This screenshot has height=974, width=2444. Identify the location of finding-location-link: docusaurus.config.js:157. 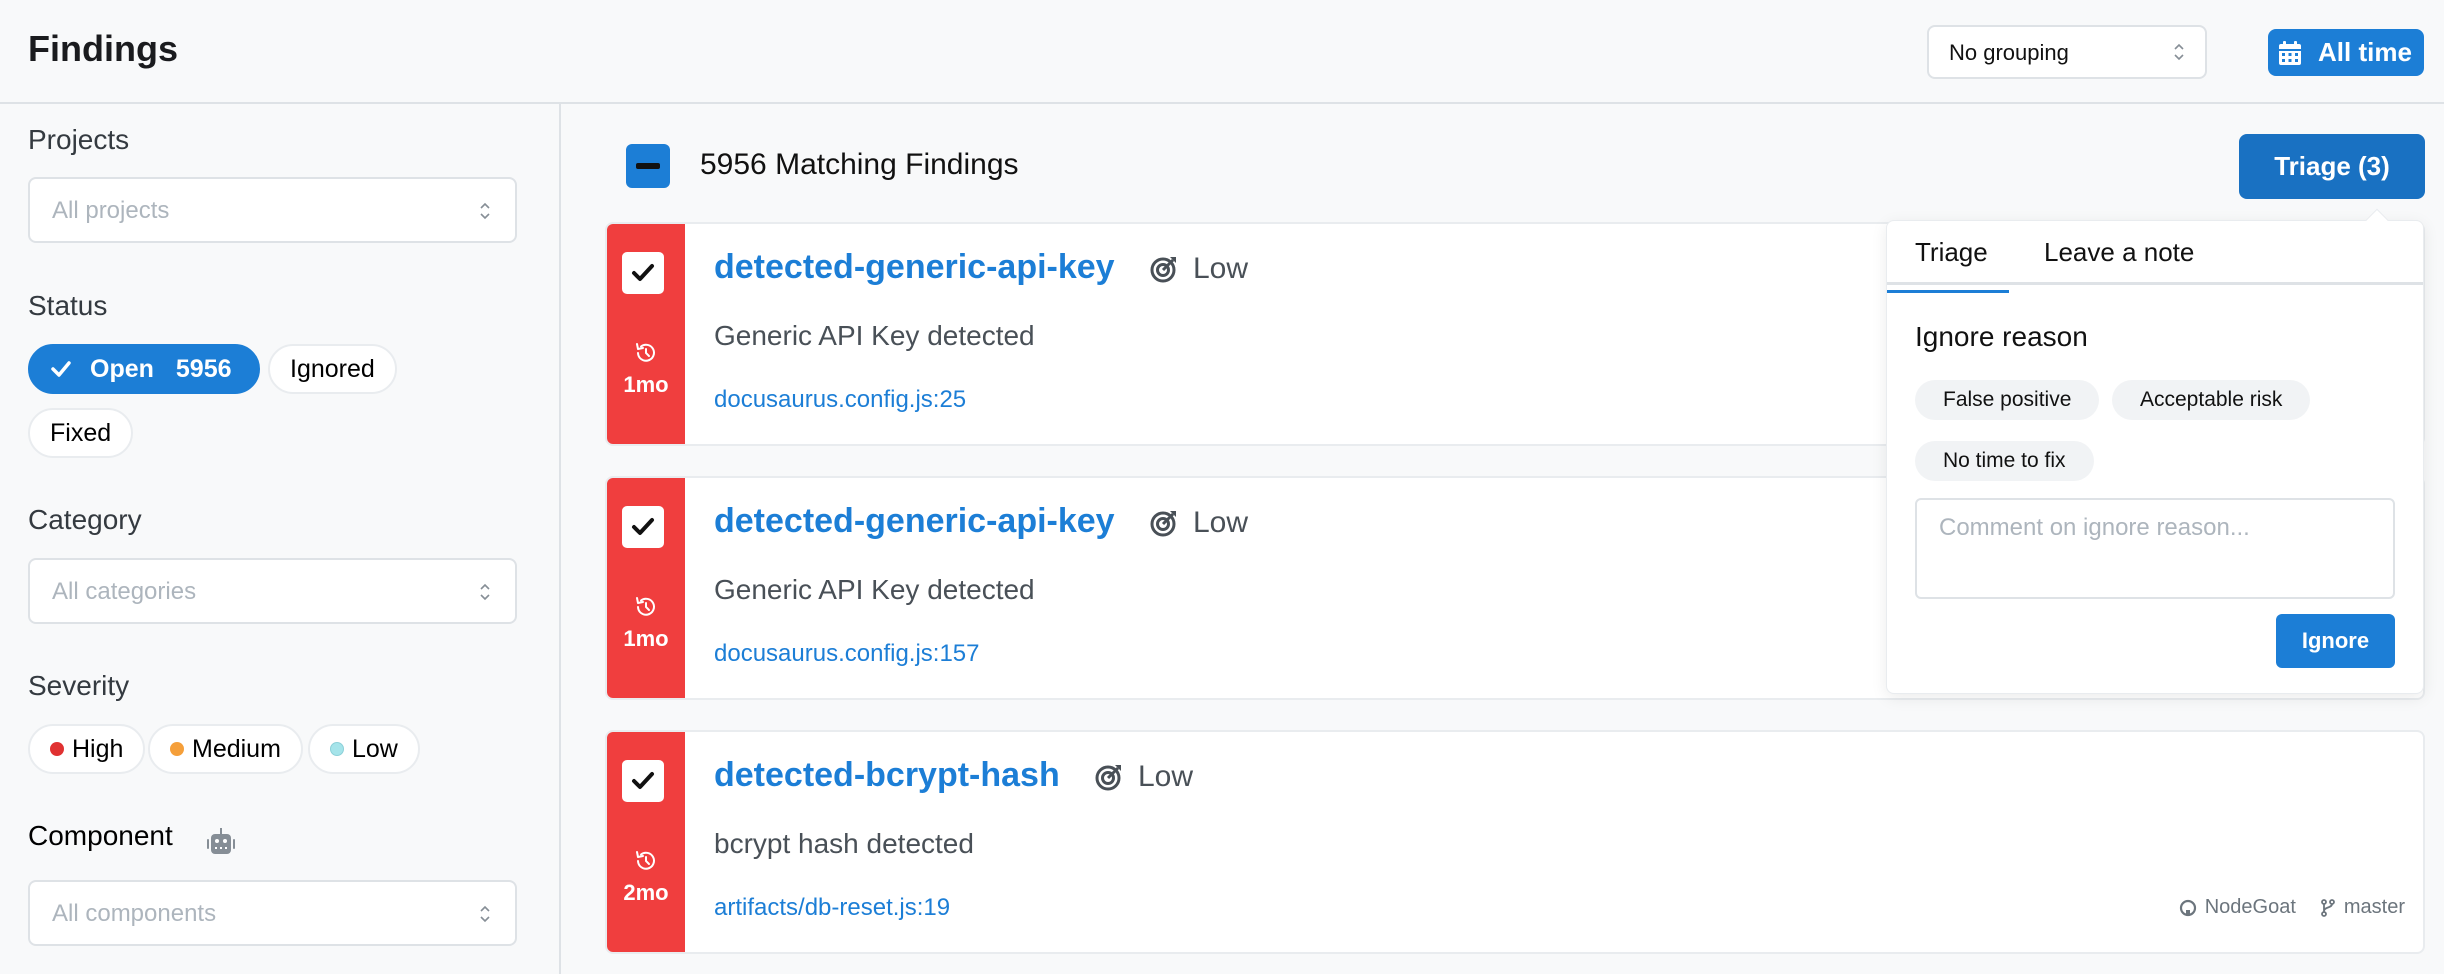
(847, 654).